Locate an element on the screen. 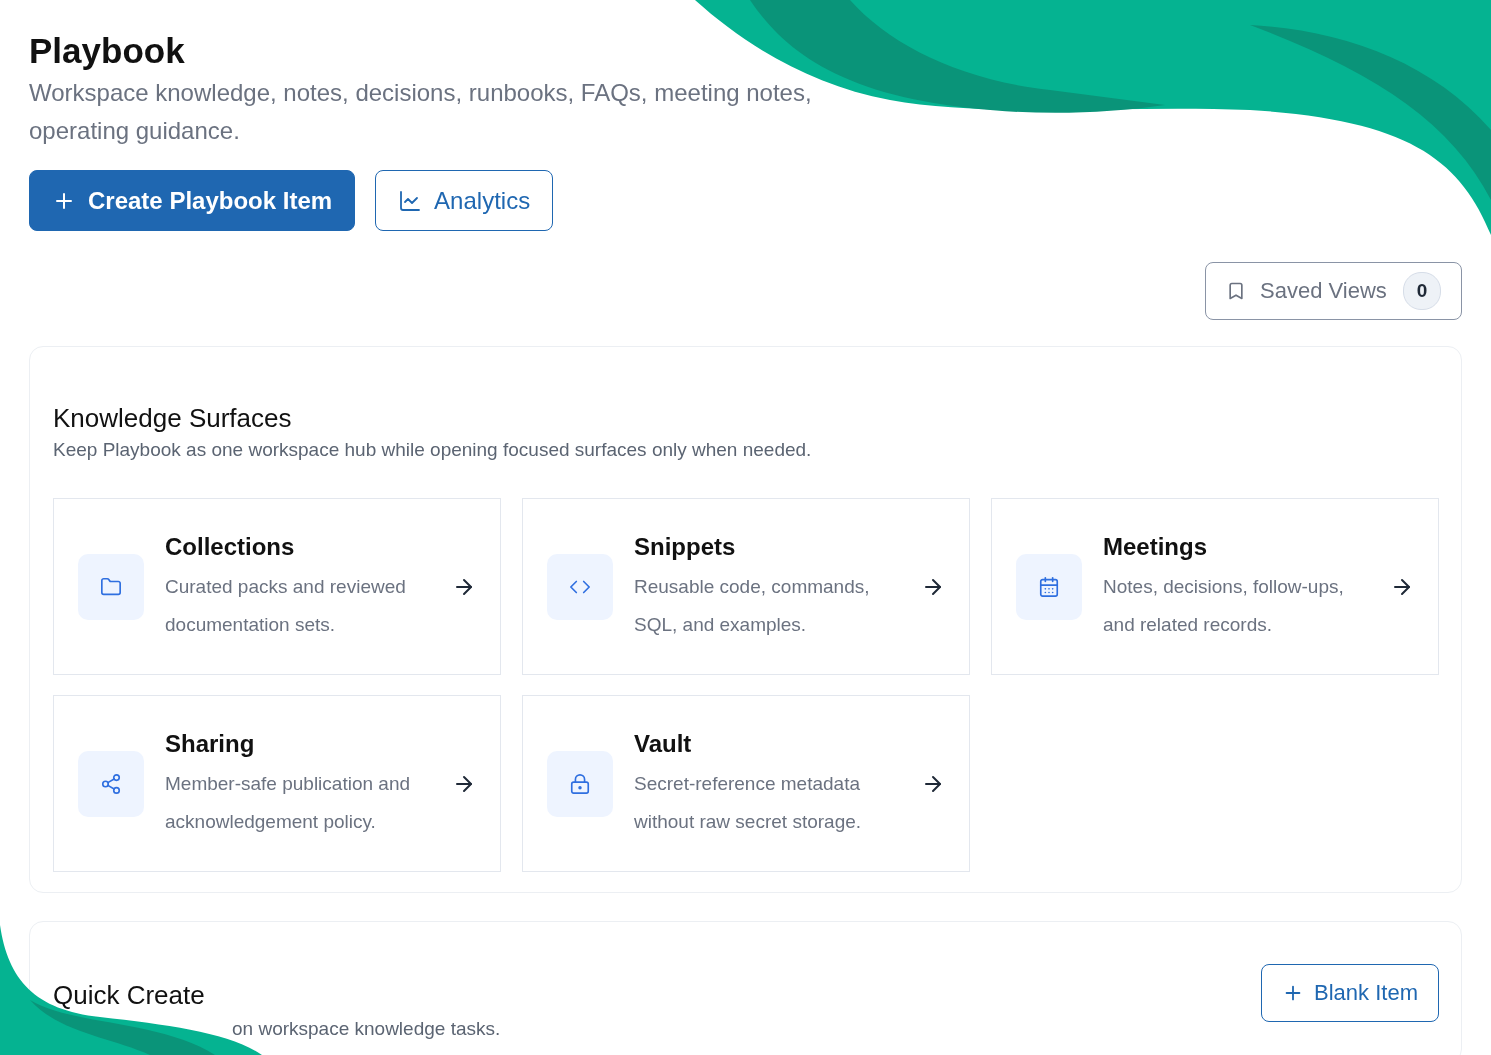  card-description: Notes, decisions, follow-ups, and related records. is located at coordinates (1224, 605).